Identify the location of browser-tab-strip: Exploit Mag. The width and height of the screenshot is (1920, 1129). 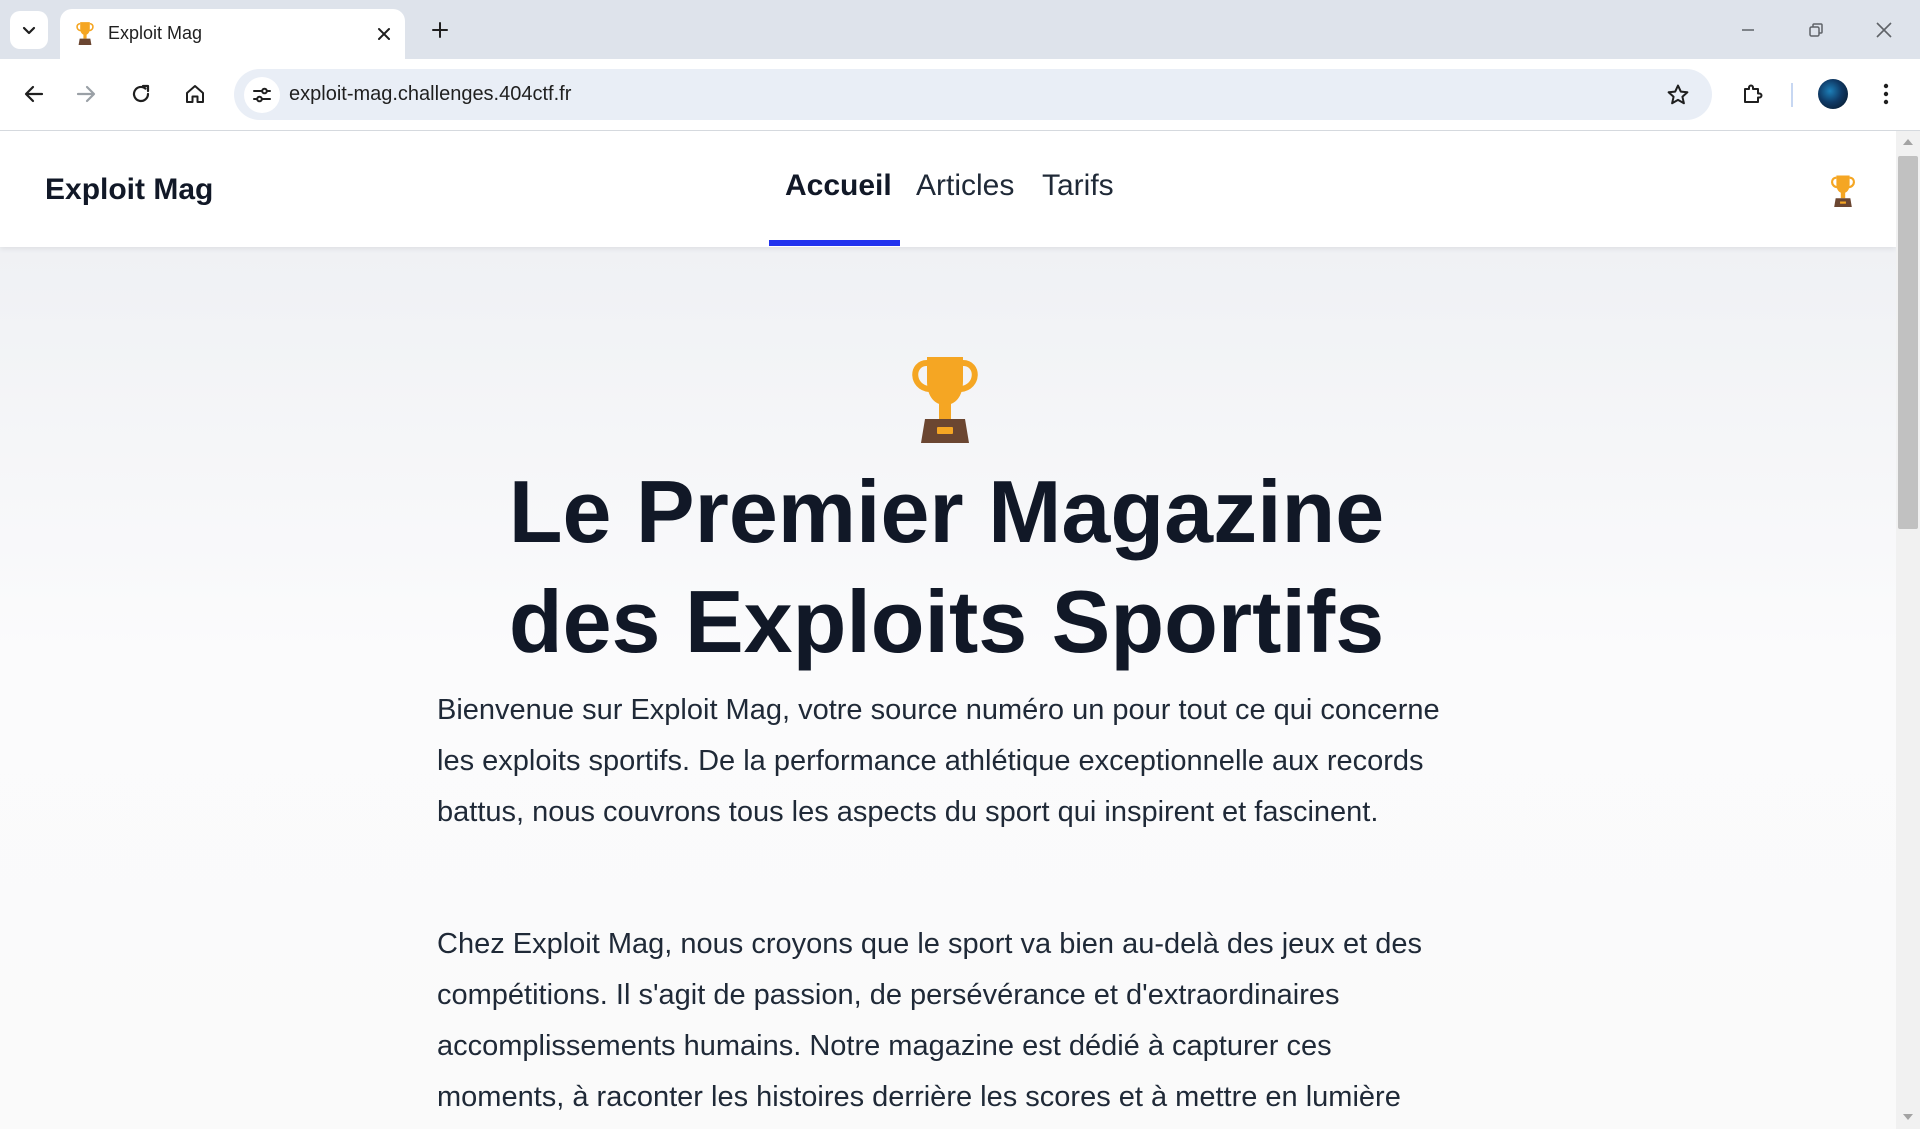
(960, 29).